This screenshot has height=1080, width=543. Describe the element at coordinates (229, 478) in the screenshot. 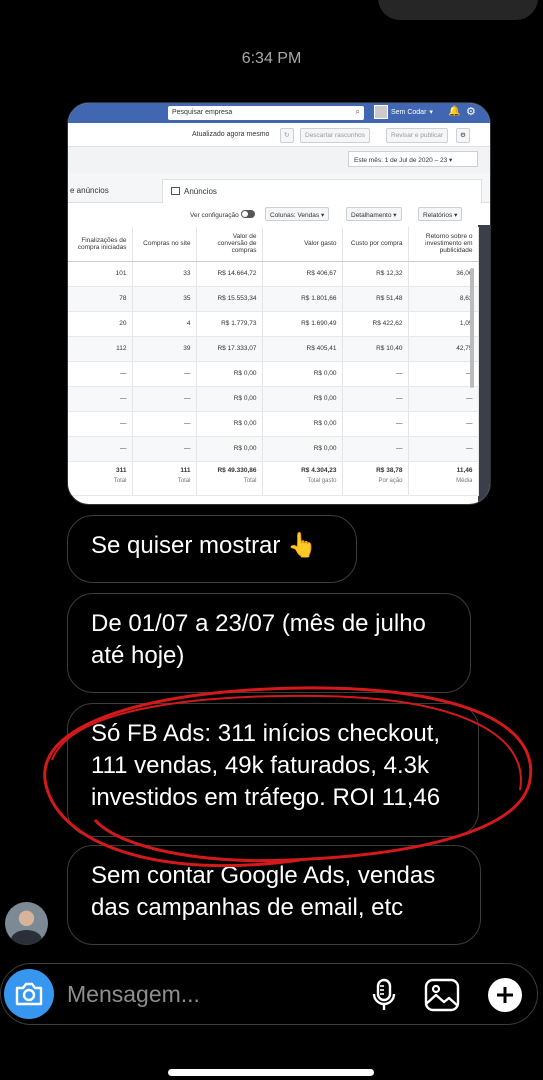

I see `table-total-cell: R$ 49.330,86 Total` at that location.